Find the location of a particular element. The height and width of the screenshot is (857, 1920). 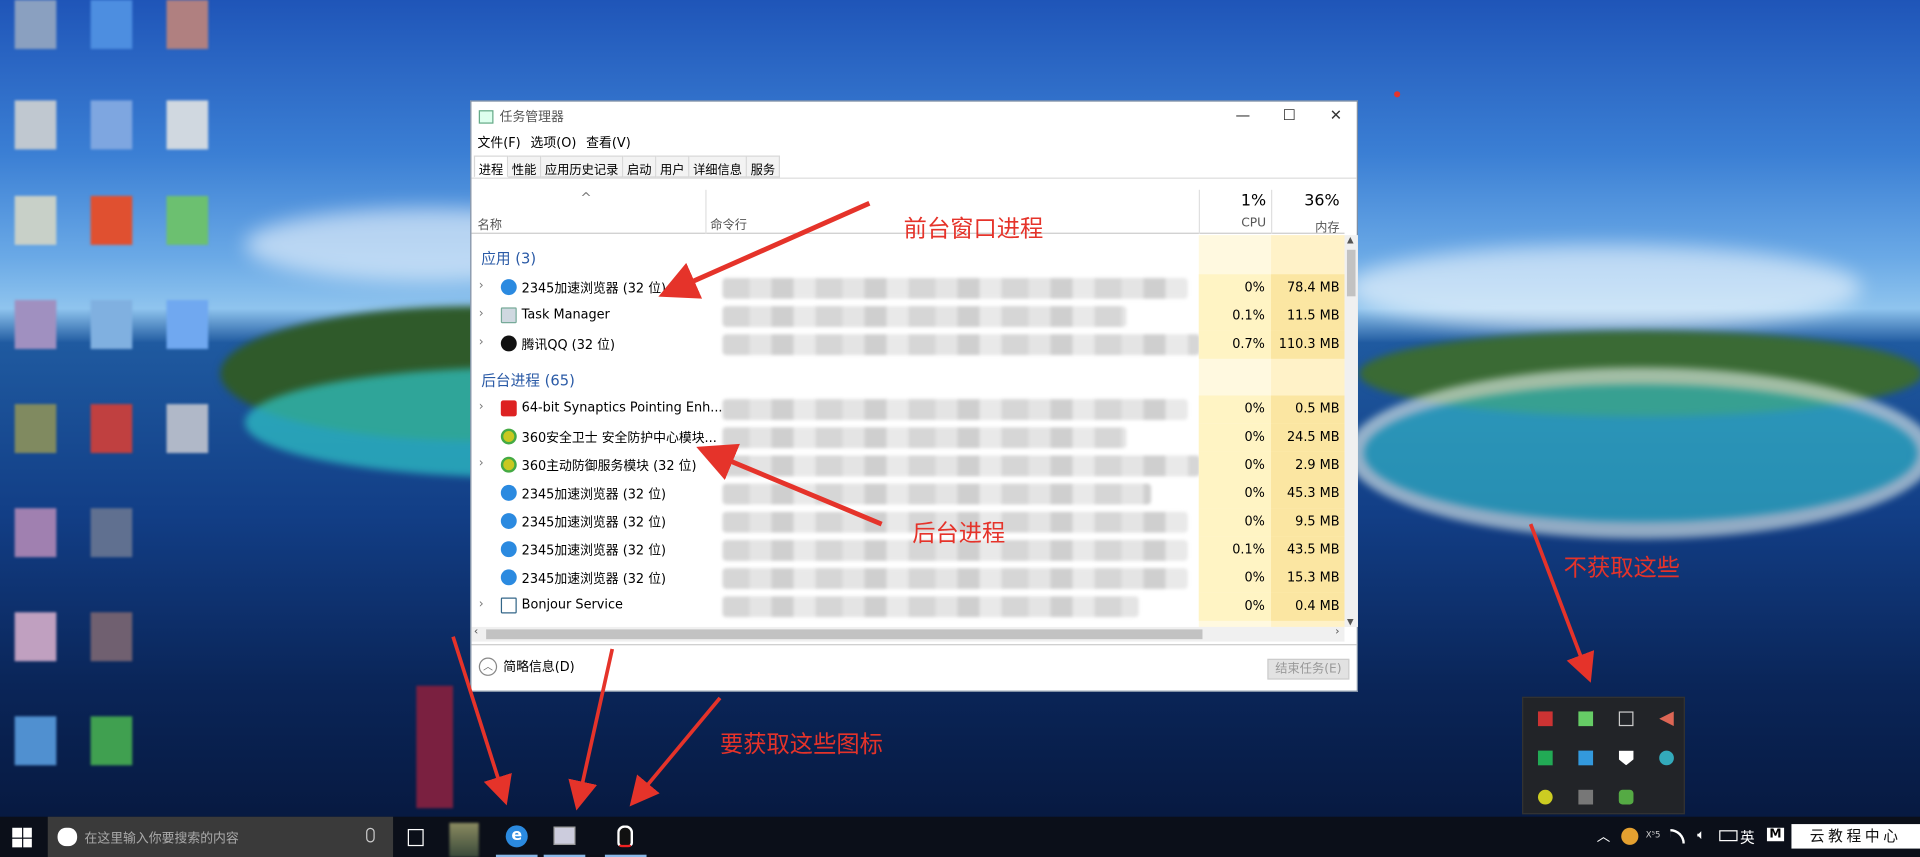

show-hidden-icons-button: ︿ is located at coordinates (1603, 837).